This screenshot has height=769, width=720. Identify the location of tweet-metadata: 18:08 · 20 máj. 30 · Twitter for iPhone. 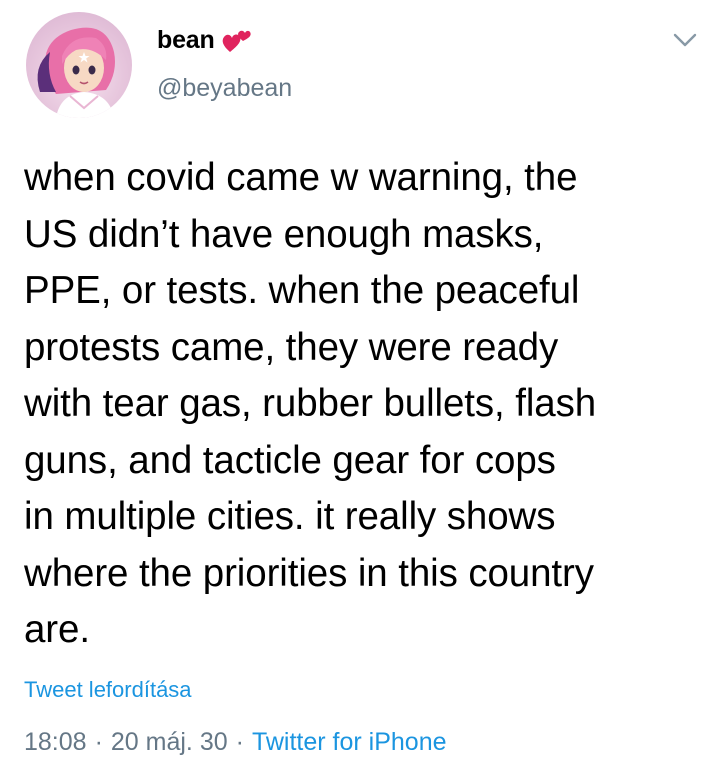
(235, 742).